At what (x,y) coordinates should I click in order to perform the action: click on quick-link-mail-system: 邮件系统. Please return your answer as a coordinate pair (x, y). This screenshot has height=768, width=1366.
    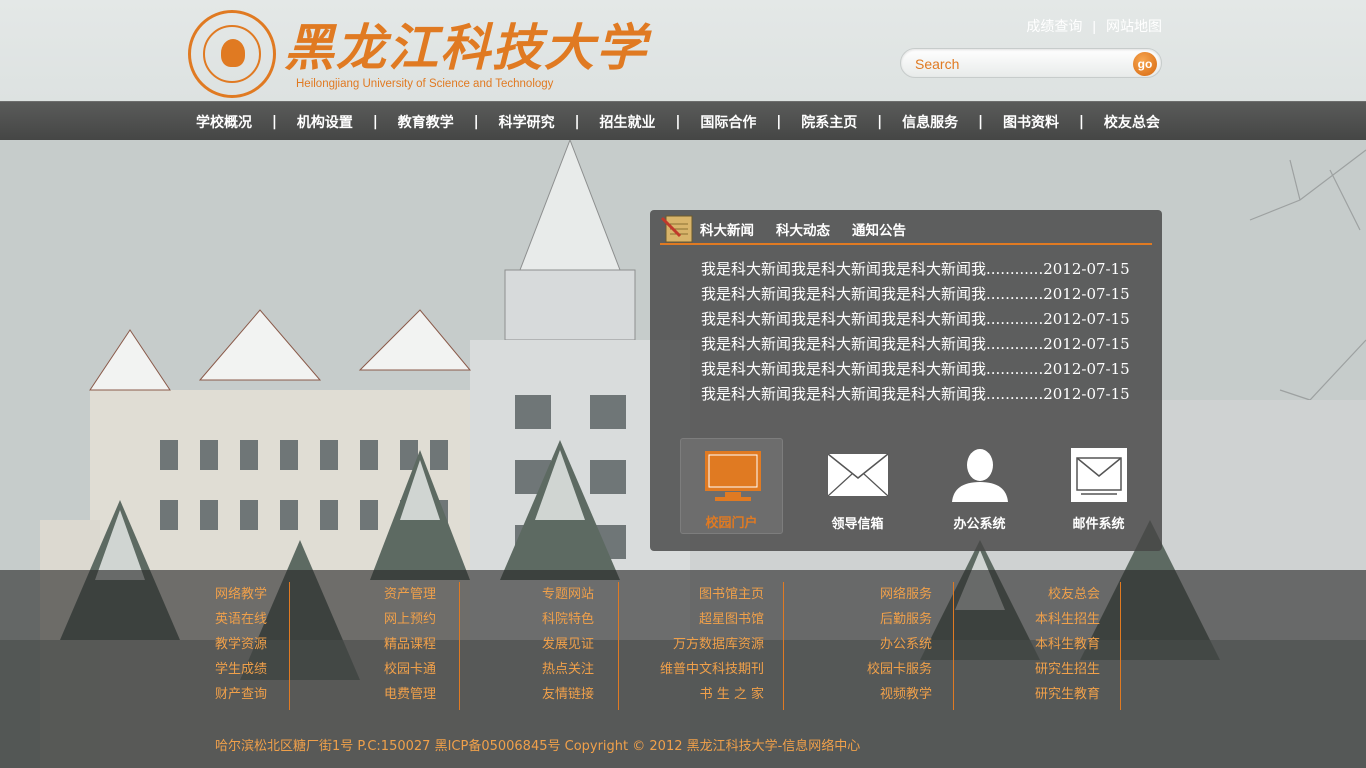
    Looking at the image, I should click on (1098, 486).